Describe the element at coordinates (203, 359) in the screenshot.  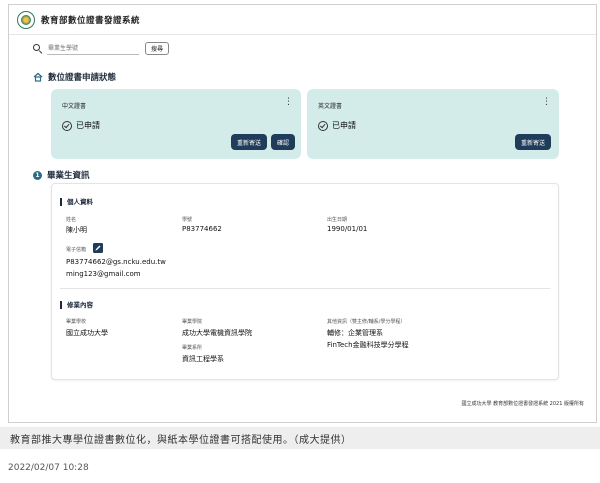
I see `department-value: 資訊工程學系` at that location.